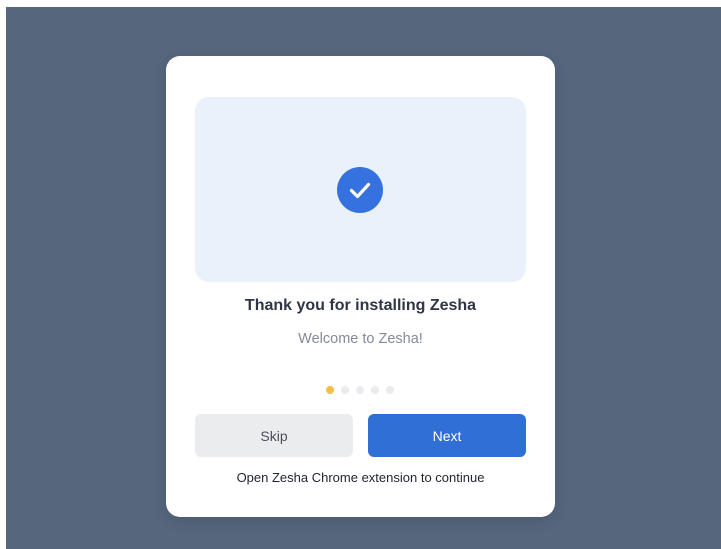  Describe the element at coordinates (274, 435) in the screenshot. I see `skip-button: Skip` at that location.